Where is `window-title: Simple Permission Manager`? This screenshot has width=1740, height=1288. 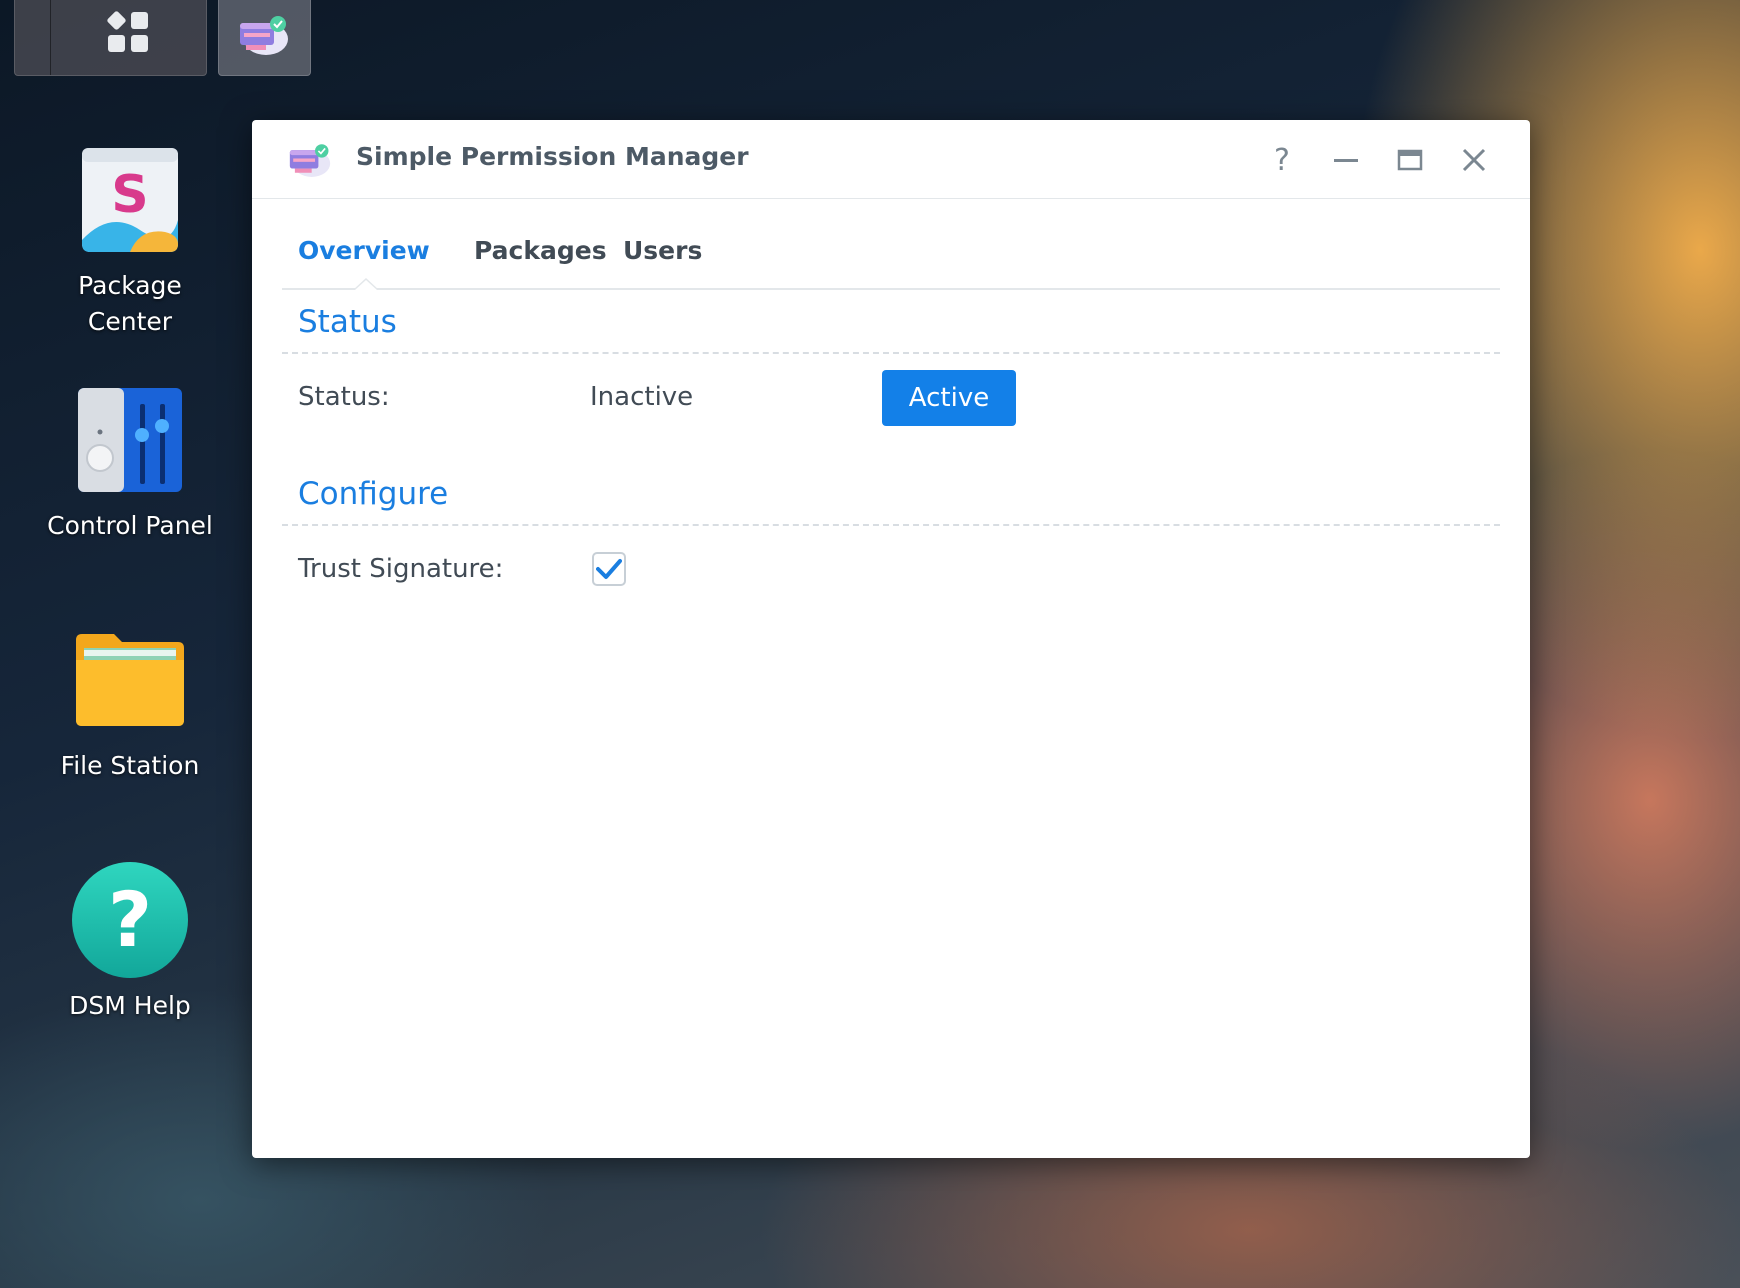 window-title: Simple Permission Manager is located at coordinates (552, 156).